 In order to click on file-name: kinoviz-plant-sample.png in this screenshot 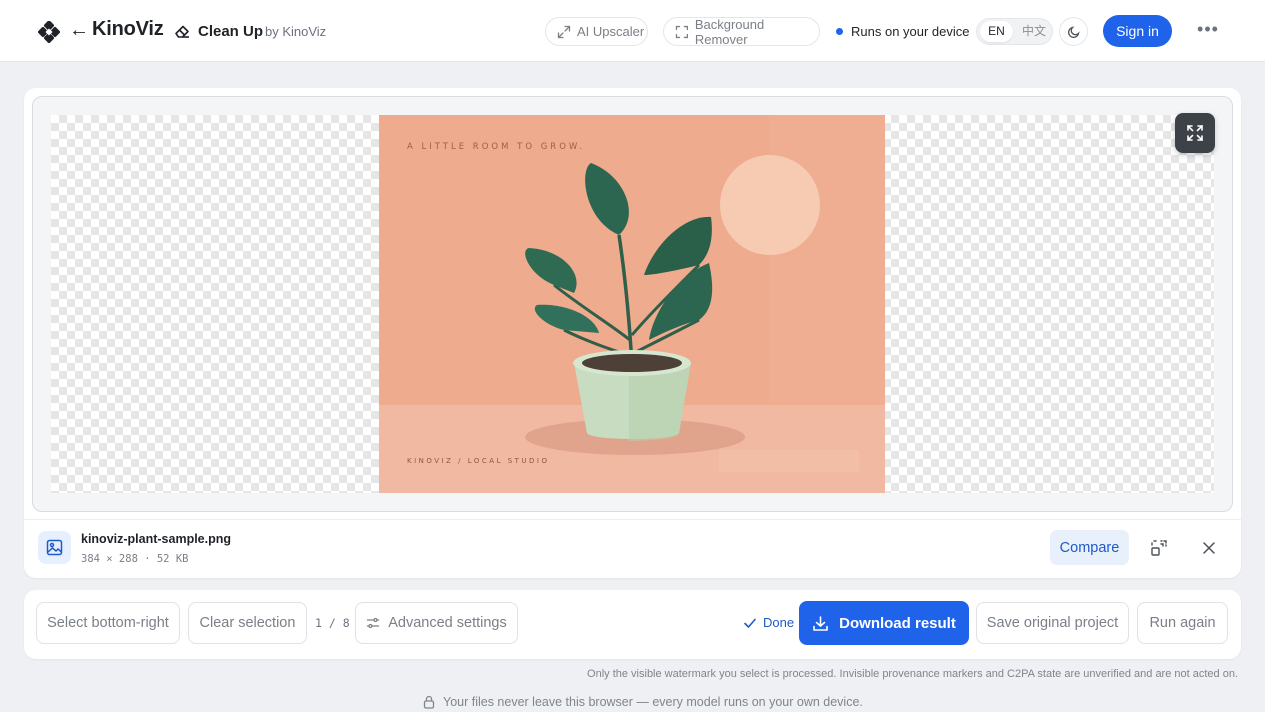, I will do `click(156, 539)`.